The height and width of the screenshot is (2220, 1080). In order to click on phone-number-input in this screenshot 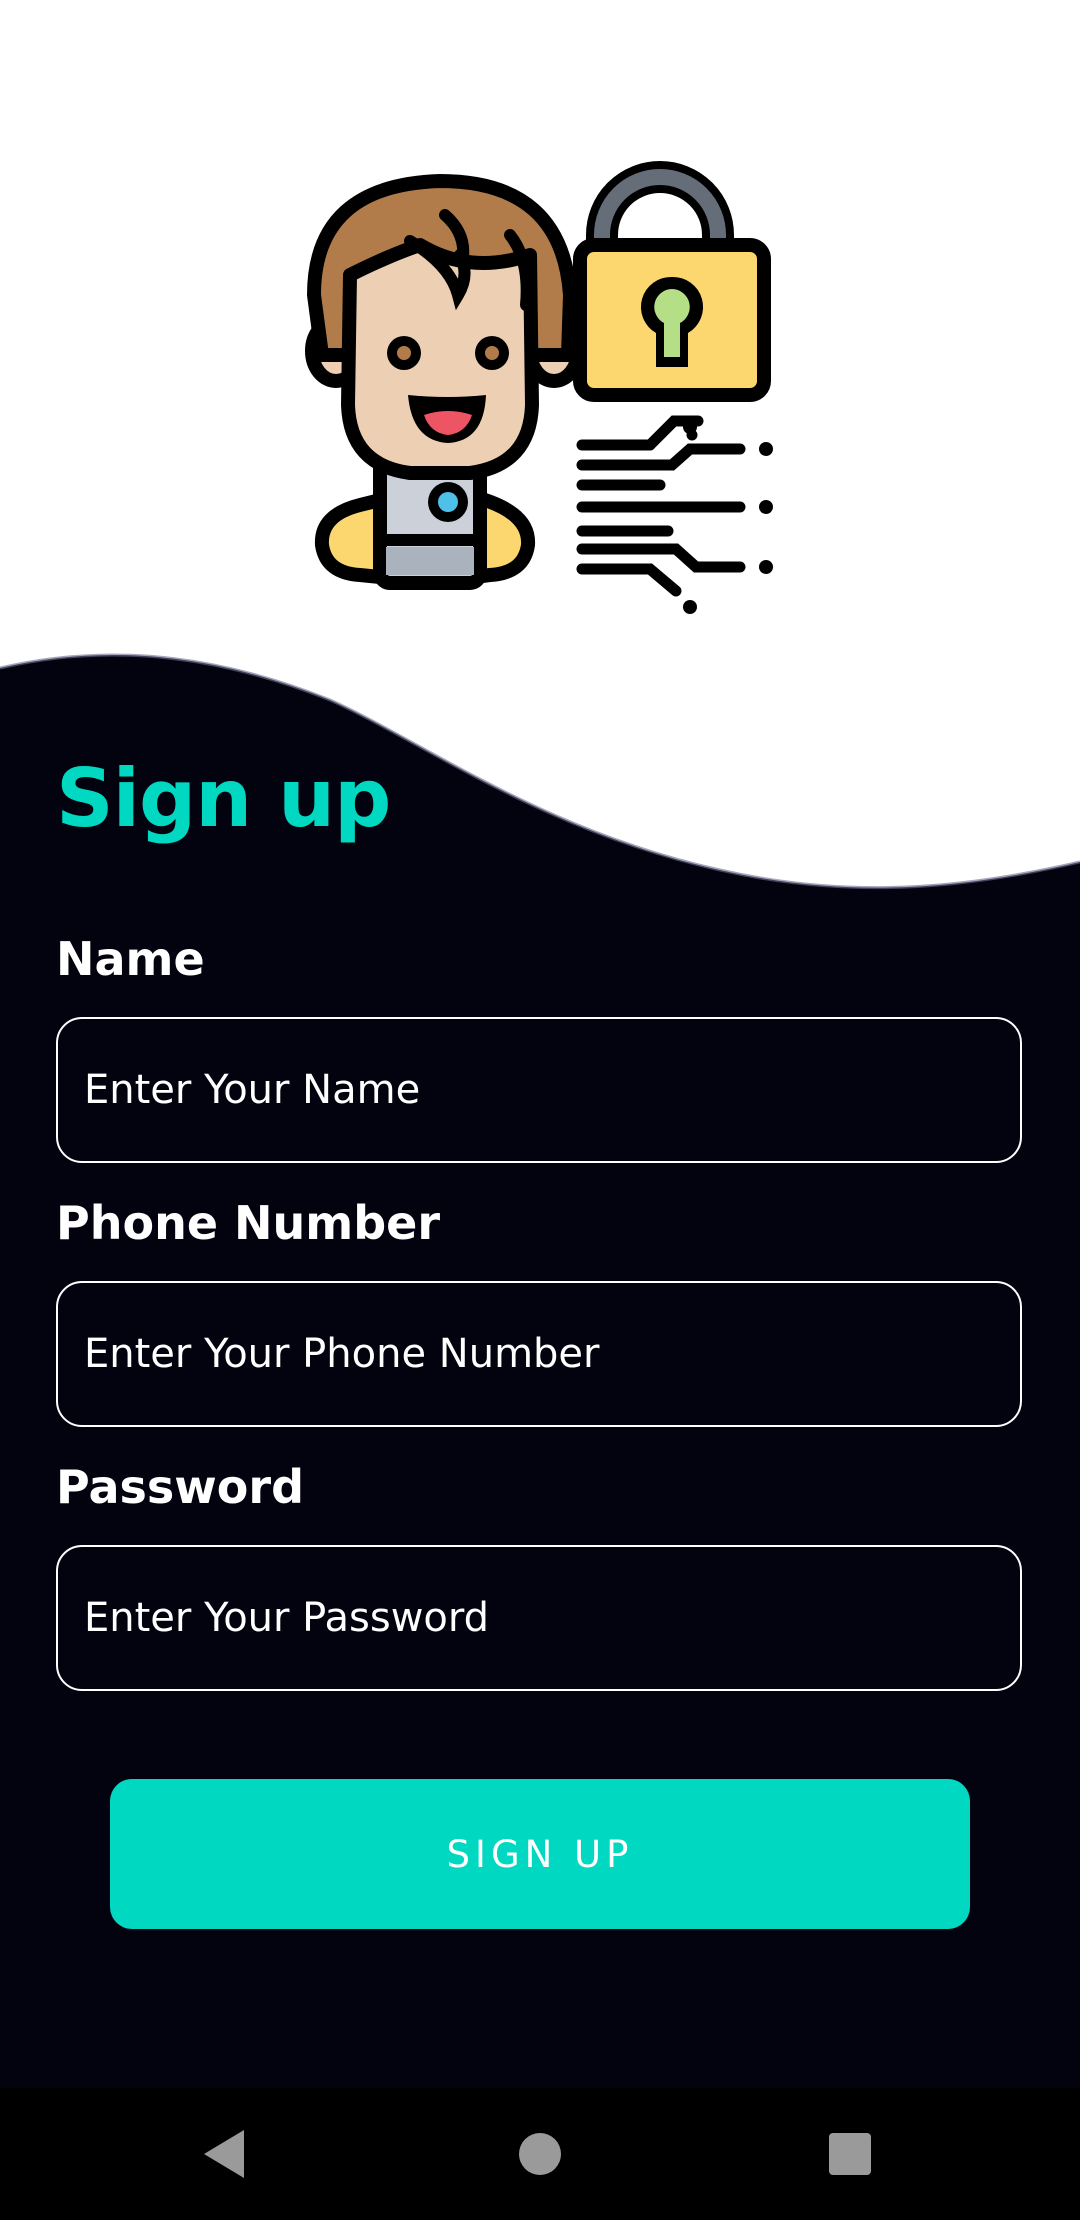, I will do `click(539, 1354)`.